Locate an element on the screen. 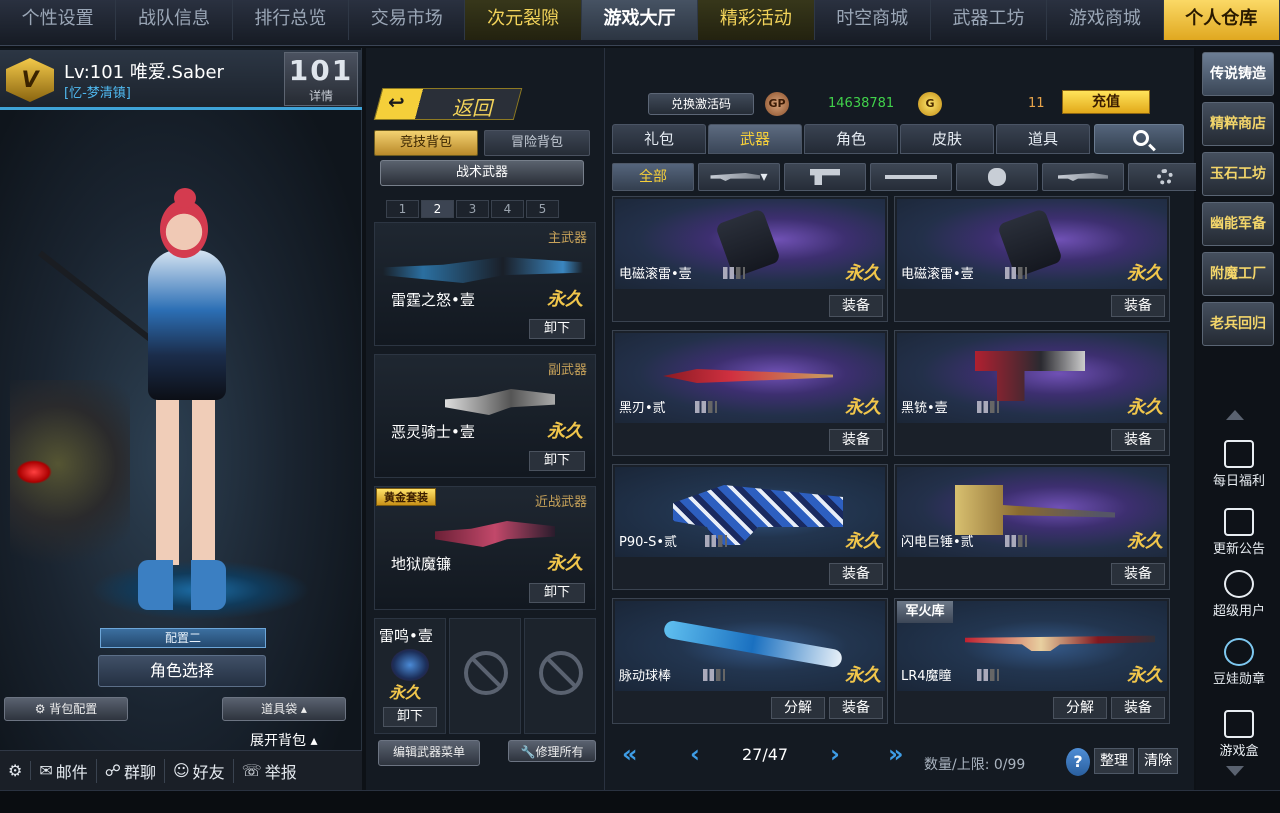 This screenshot has height=813, width=1280. redeem-code-button: 兑换激活码 is located at coordinates (701, 104).